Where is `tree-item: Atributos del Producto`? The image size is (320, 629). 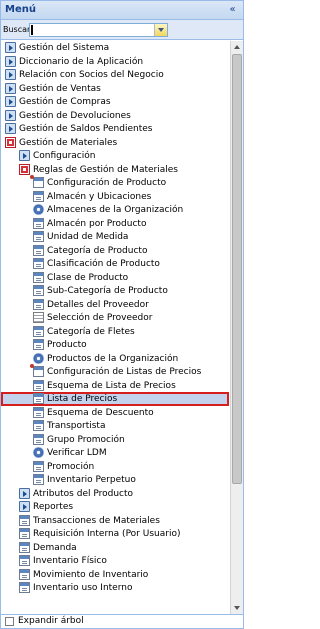
tree-item: Atributos del Producto is located at coordinates (115, 494).